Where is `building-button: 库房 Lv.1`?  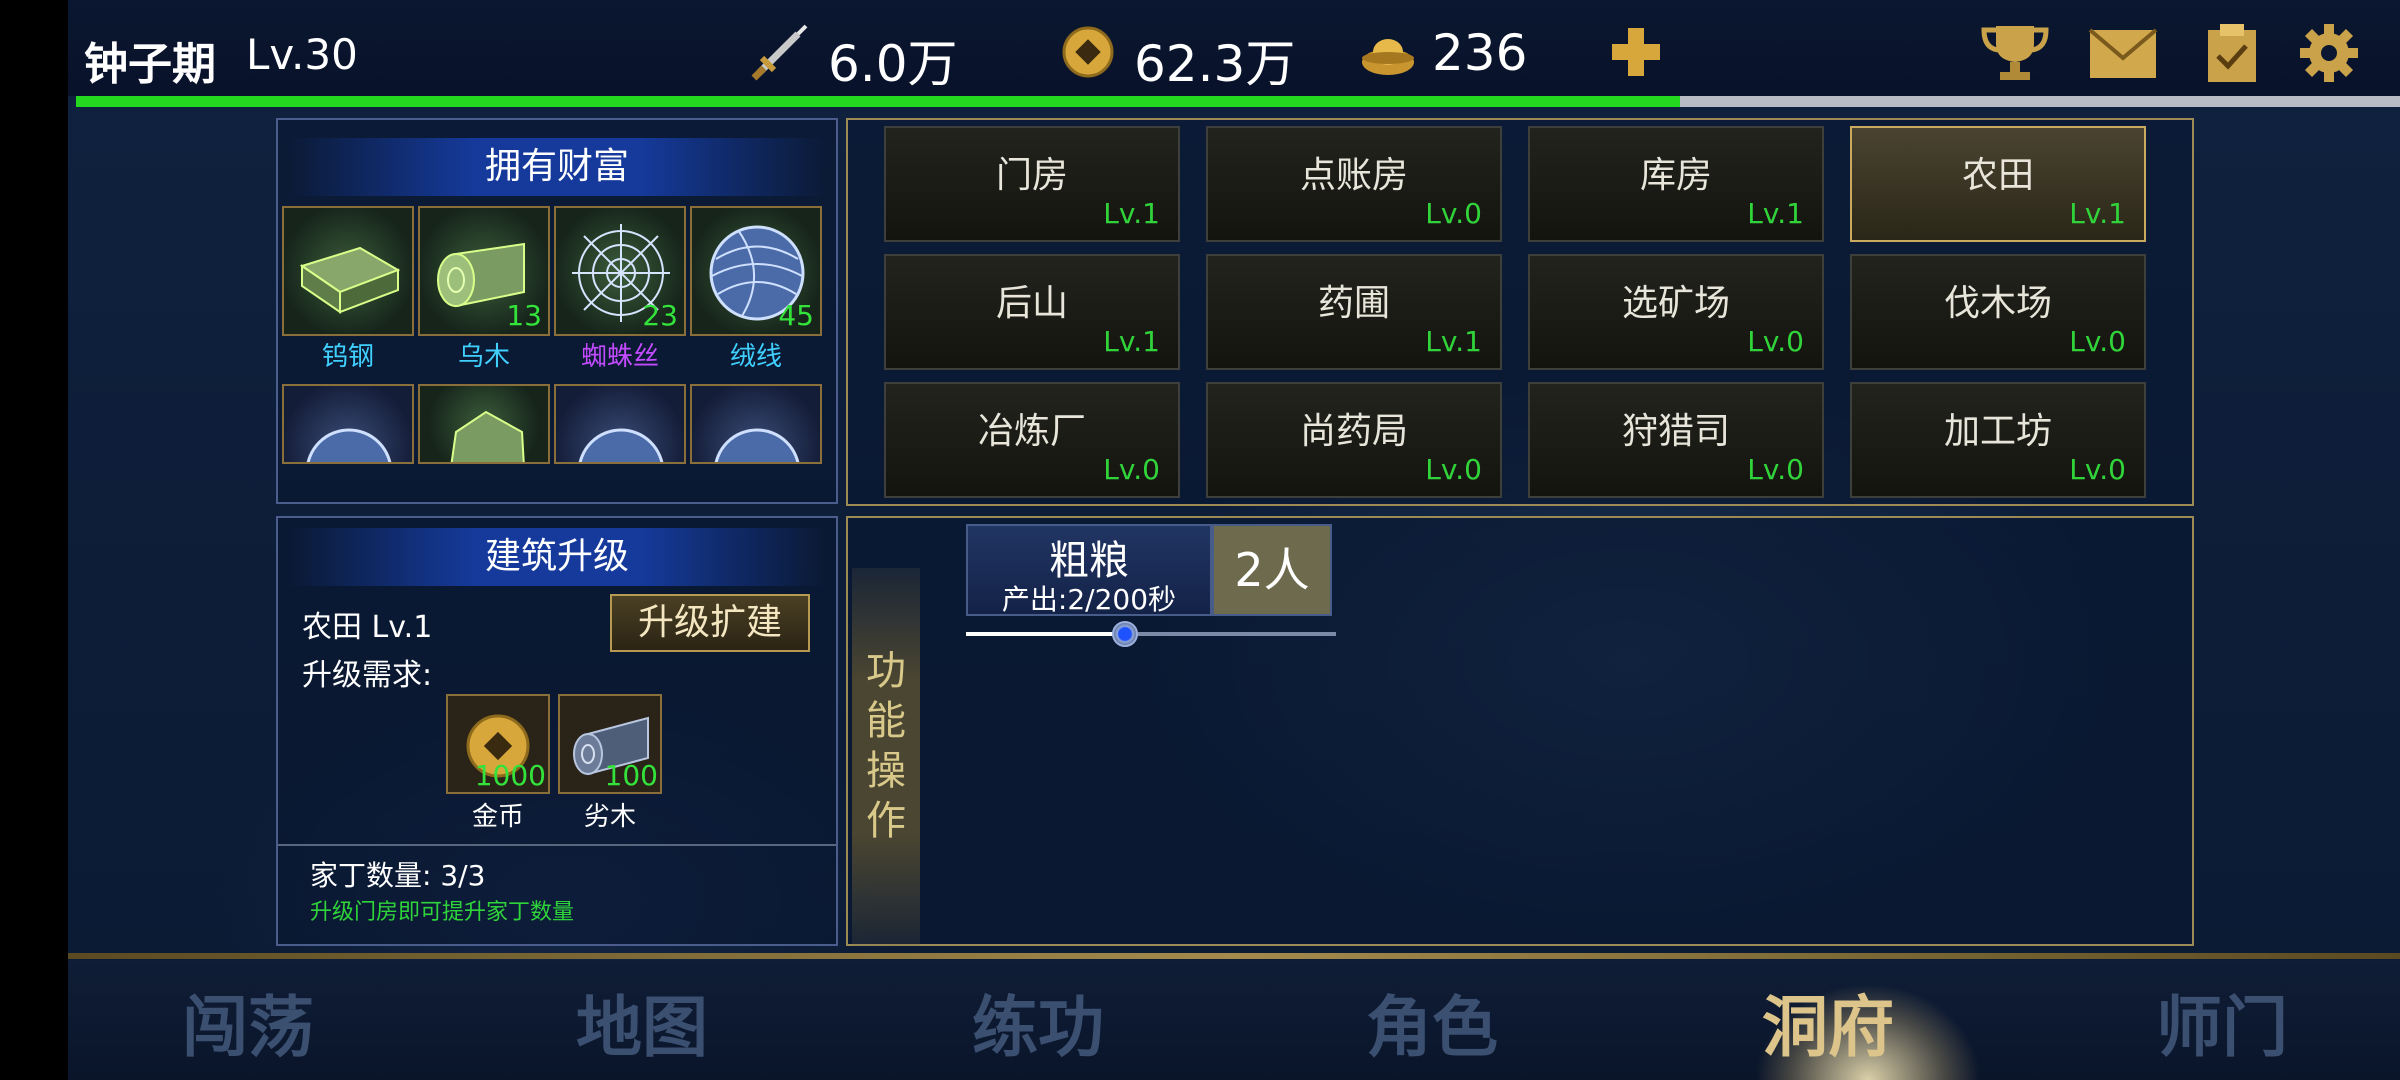 building-button: 库房 Lv.1 is located at coordinates (1676, 184).